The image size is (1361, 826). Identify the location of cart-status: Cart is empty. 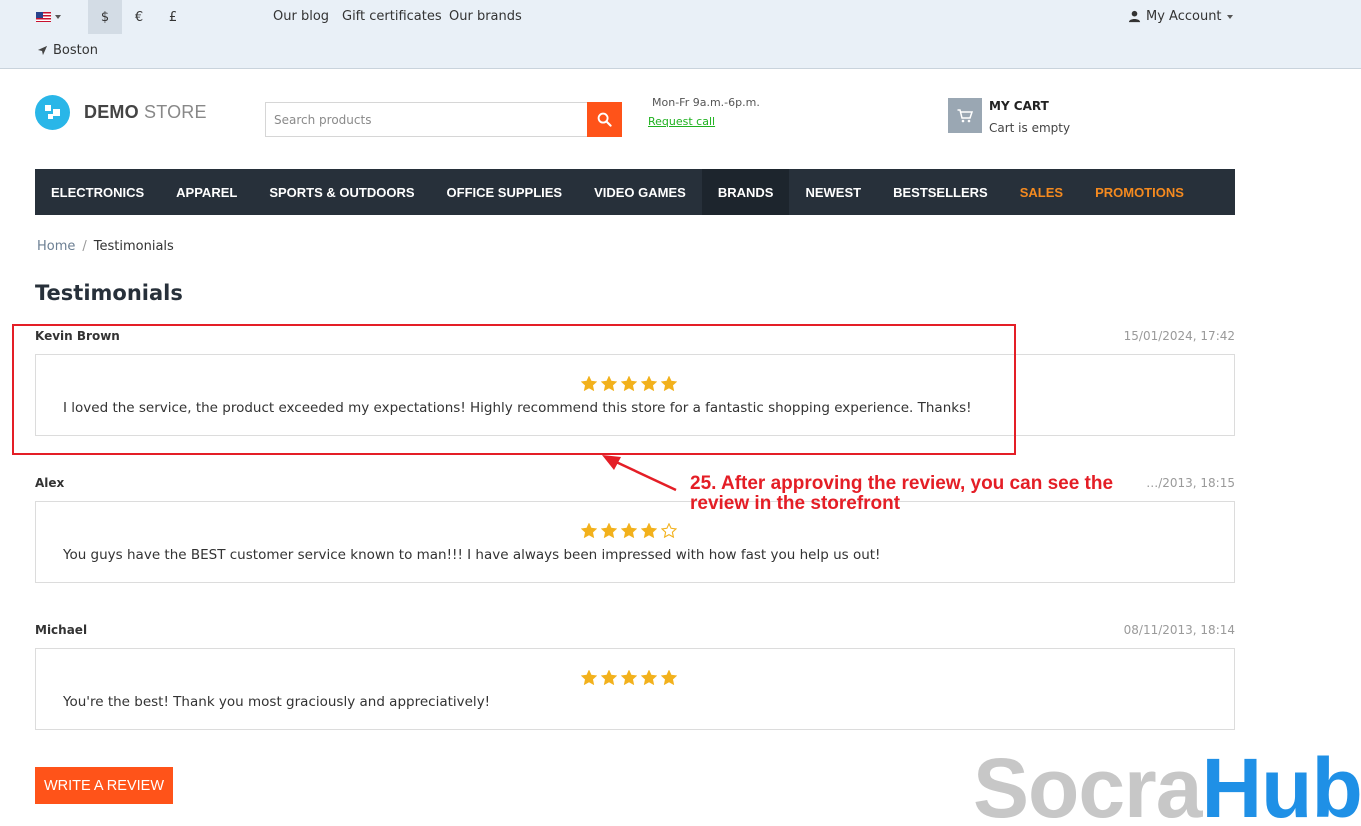
(1030, 128).